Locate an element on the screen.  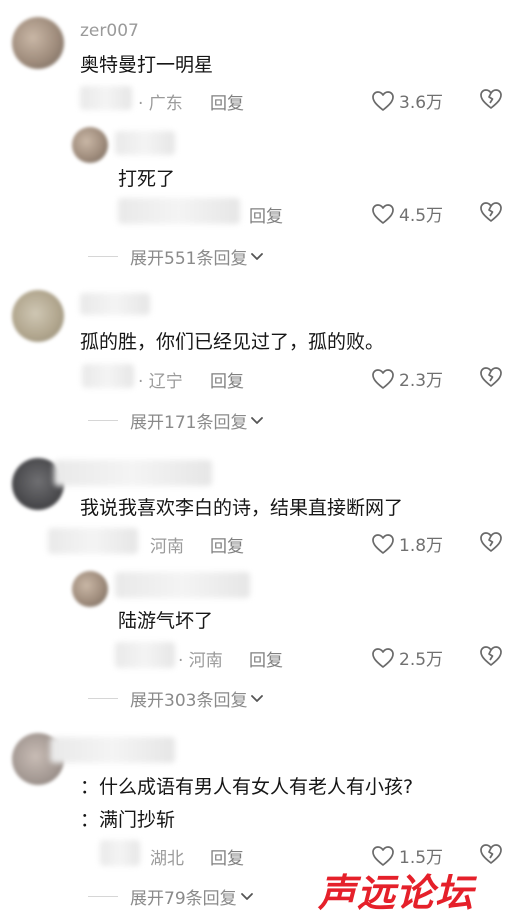
comment-text: 孤的胜，你们已经见过了，孤的败。 is located at coordinates (232, 342).